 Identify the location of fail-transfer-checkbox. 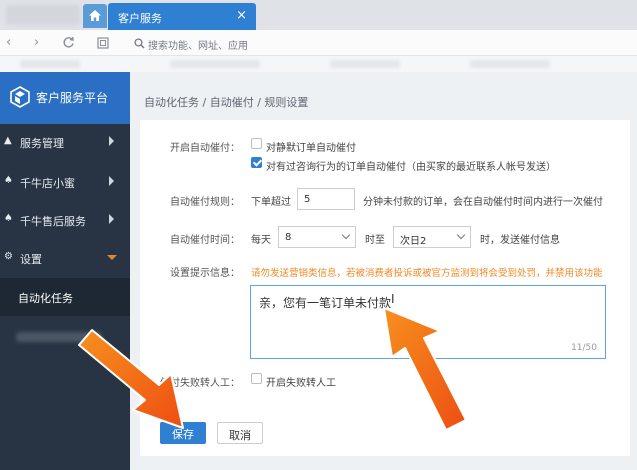
(256, 378).